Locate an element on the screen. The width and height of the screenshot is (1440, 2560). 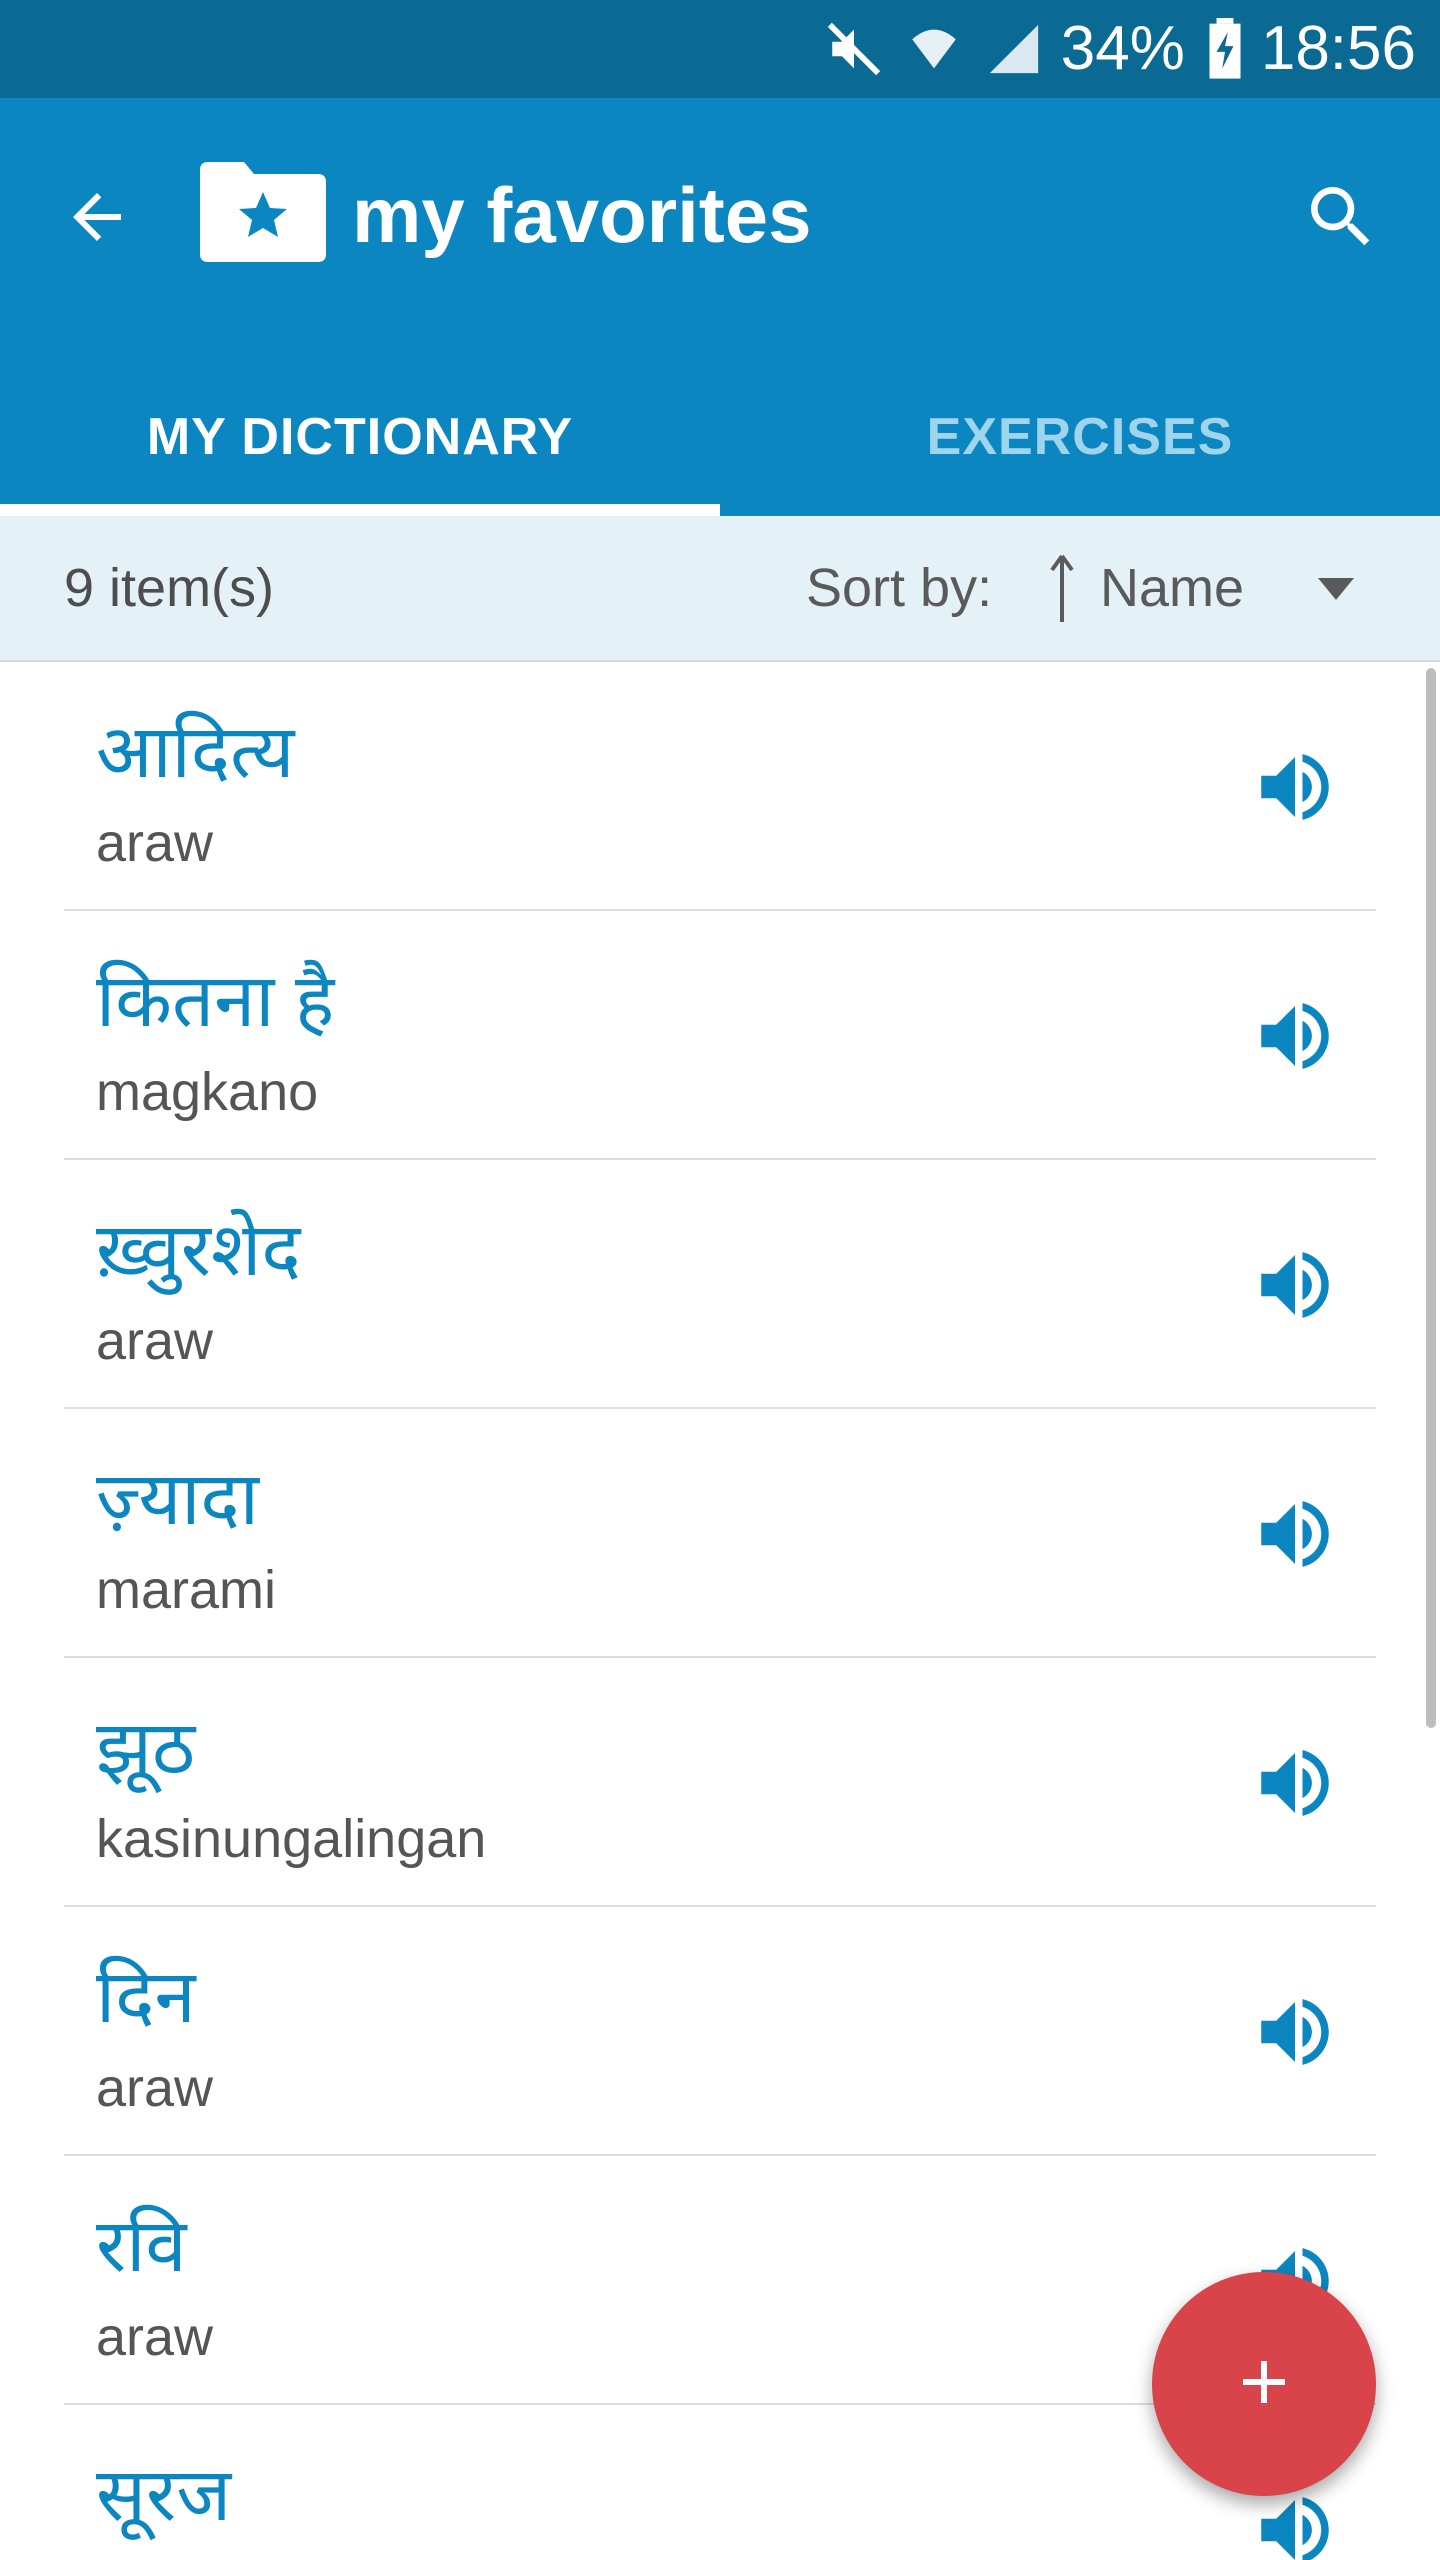
signal-icon is located at coordinates (1014, 49).